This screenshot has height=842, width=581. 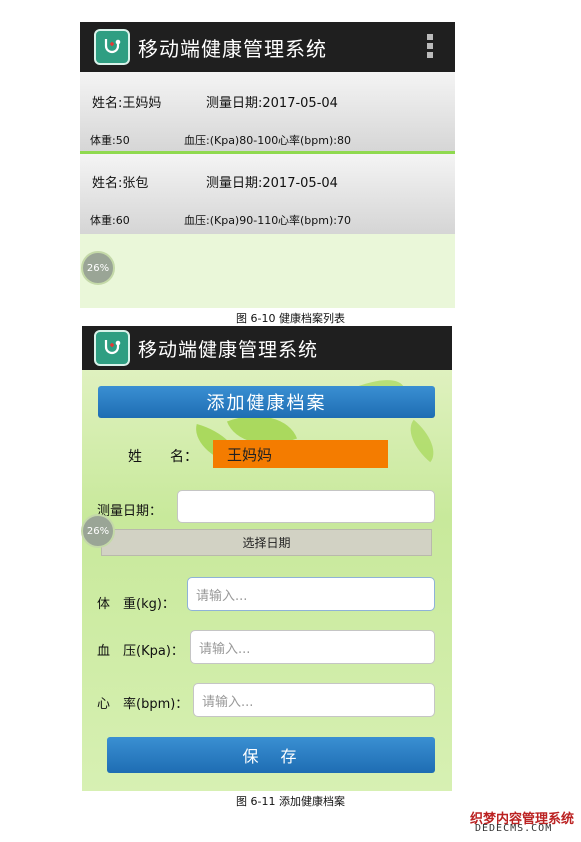 What do you see at coordinates (231, 220) in the screenshot?
I see `record-bp: 血压:(Kpa)90-110` at bounding box center [231, 220].